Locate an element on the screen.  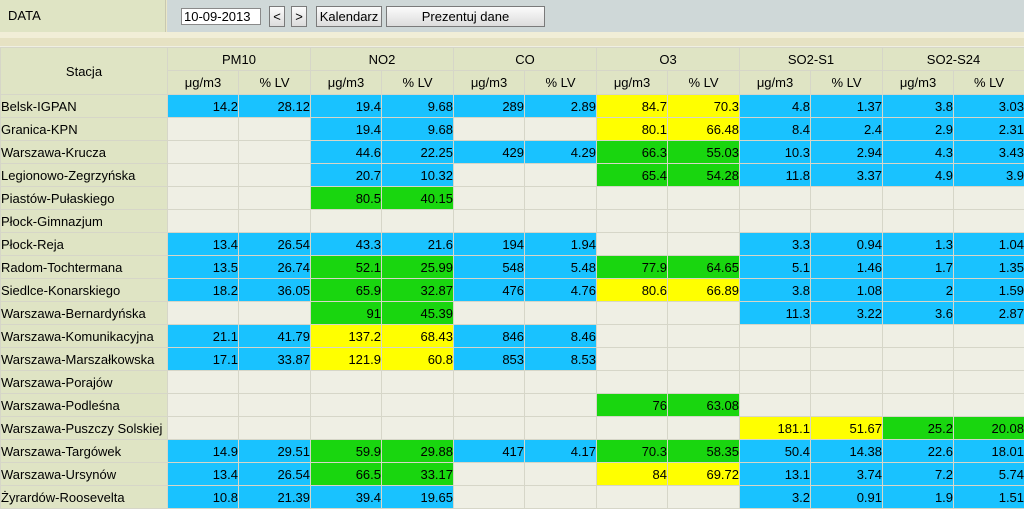
concentration-cell: 80.5 is located at coordinates (346, 198).